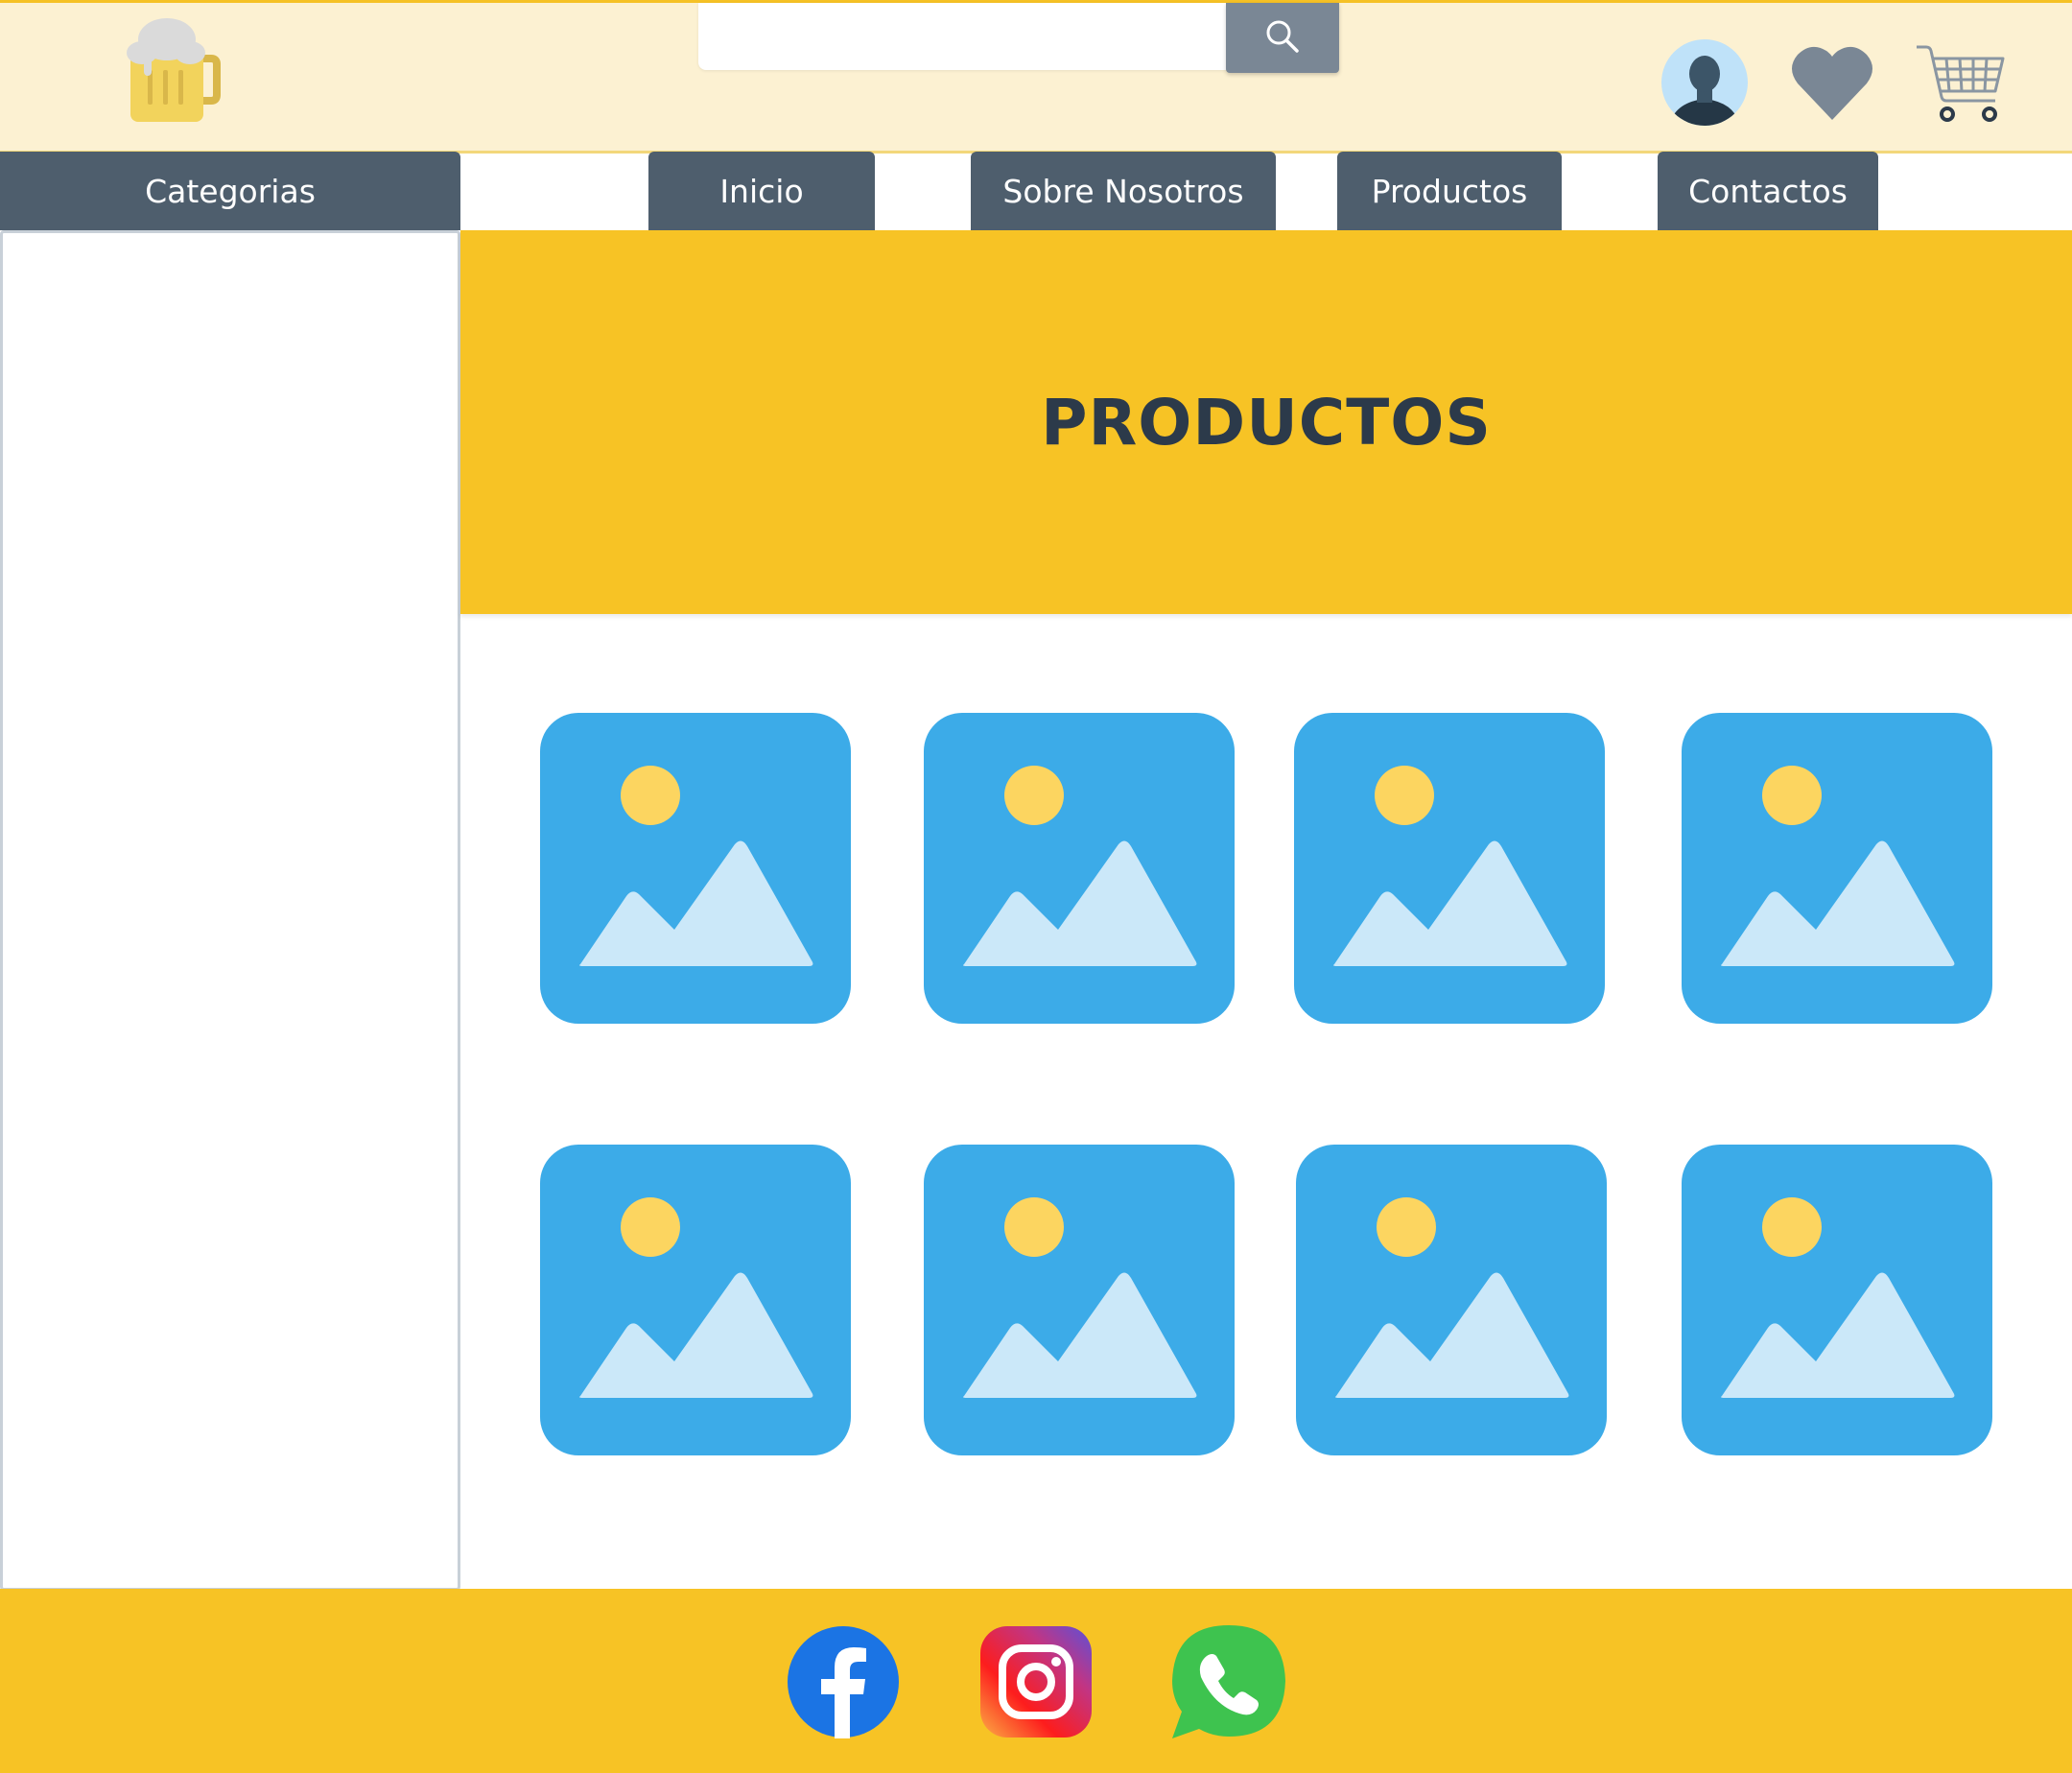 The image size is (2072, 1773). I want to click on shopping-cart-icon, so click(1961, 82).